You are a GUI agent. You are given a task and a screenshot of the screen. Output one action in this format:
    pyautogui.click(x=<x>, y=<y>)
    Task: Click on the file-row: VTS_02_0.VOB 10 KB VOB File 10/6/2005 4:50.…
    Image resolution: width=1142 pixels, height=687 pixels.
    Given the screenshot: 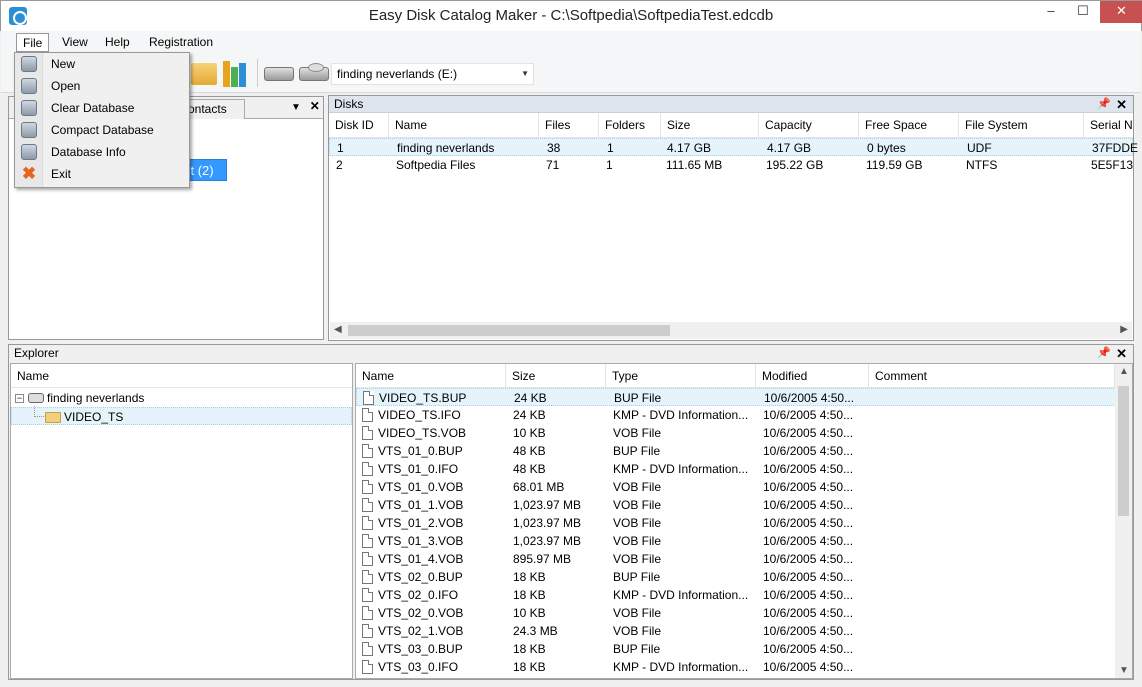 What is the action you would take?
    pyautogui.click(x=744, y=613)
    